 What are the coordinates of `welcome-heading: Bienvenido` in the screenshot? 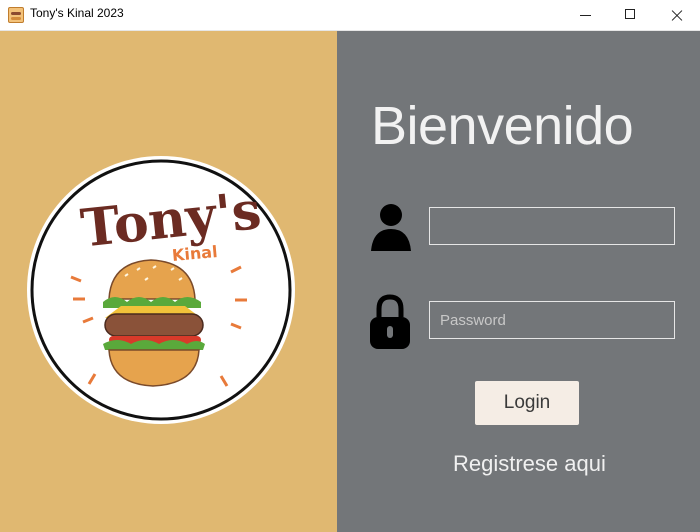 It's located at (502, 126).